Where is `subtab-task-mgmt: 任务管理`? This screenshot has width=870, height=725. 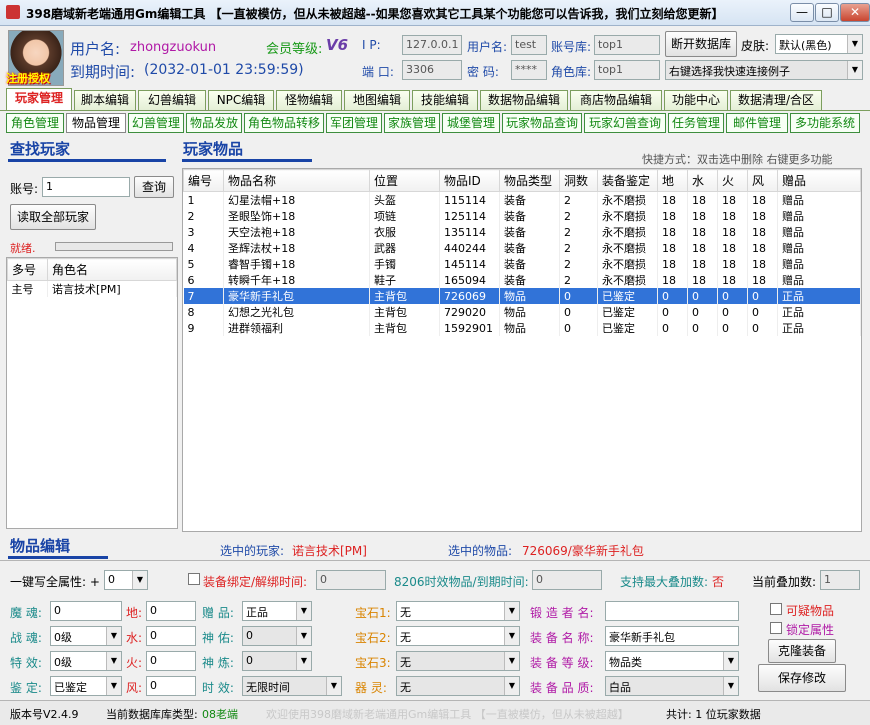 subtab-task-mgmt: 任务管理 is located at coordinates (696, 123).